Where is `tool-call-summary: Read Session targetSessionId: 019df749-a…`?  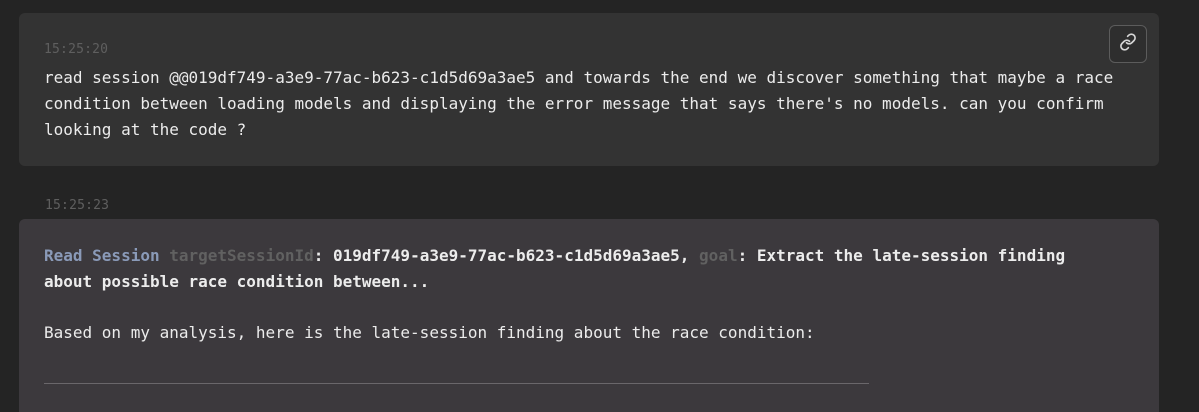
tool-call-summary: Read Session targetSessionId: 019df749-a… is located at coordinates (574, 269).